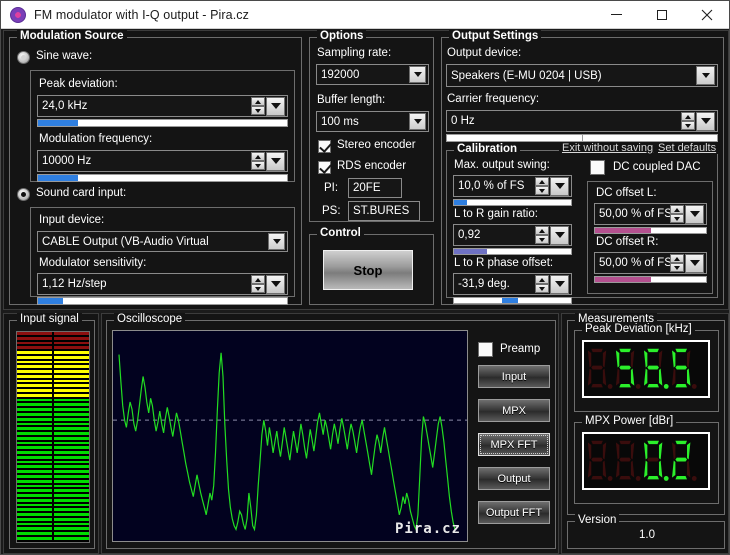  I want to click on dc-offset-r-field: 50,00 % of FS, so click(650, 263).